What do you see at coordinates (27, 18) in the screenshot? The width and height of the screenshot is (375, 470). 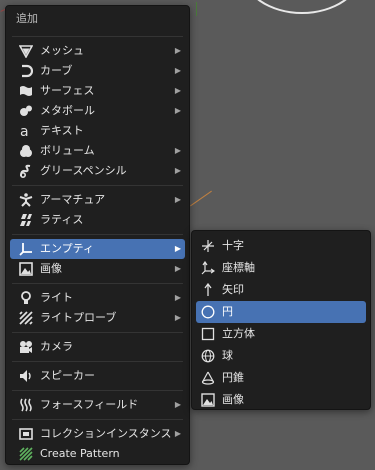 I see `menu-title: 追加` at bounding box center [27, 18].